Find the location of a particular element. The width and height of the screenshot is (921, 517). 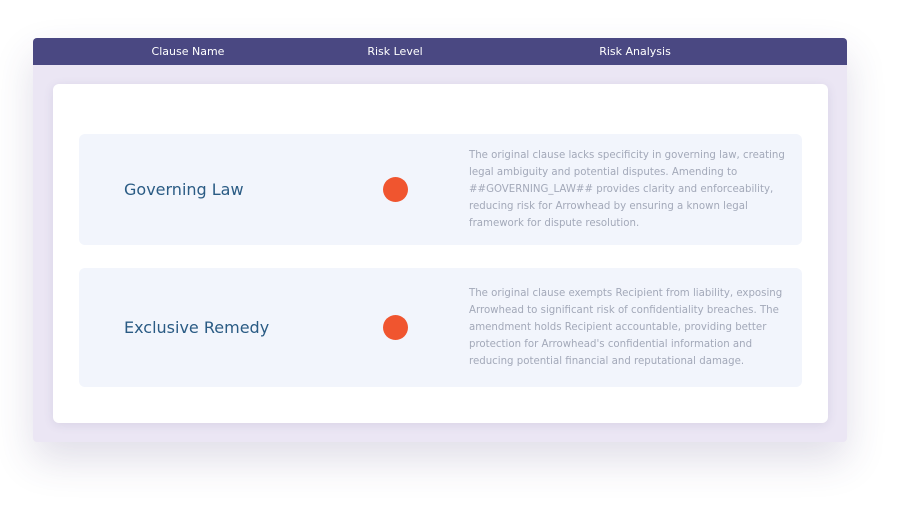

column-header-risk-analysis: Risk Analysis is located at coordinates (635, 51).